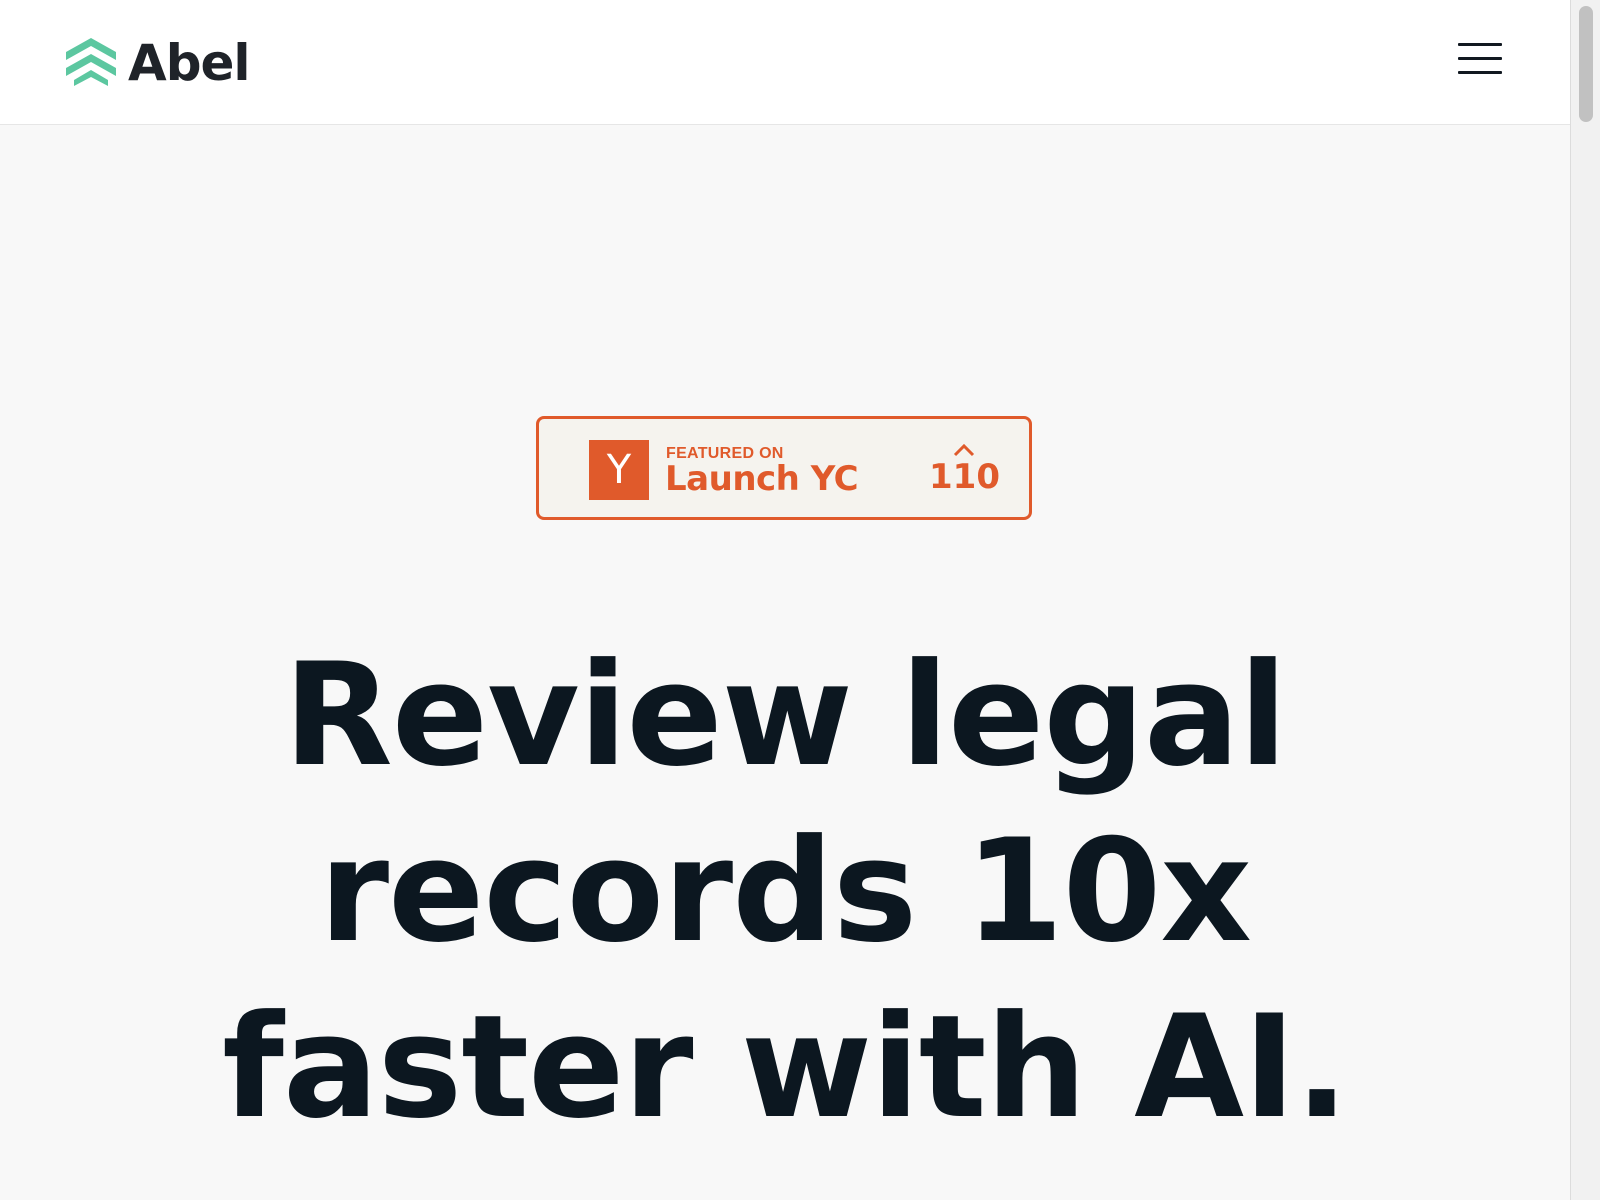  Describe the element at coordinates (964, 450) in the screenshot. I see `caret-up-icon` at that location.